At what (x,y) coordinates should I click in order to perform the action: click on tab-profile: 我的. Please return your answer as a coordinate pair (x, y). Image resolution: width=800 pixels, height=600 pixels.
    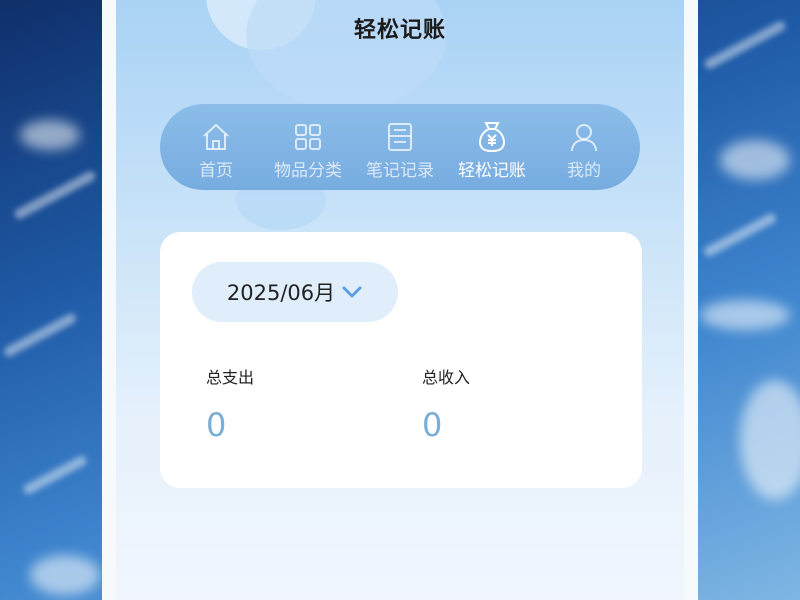
    Looking at the image, I should click on (584, 149).